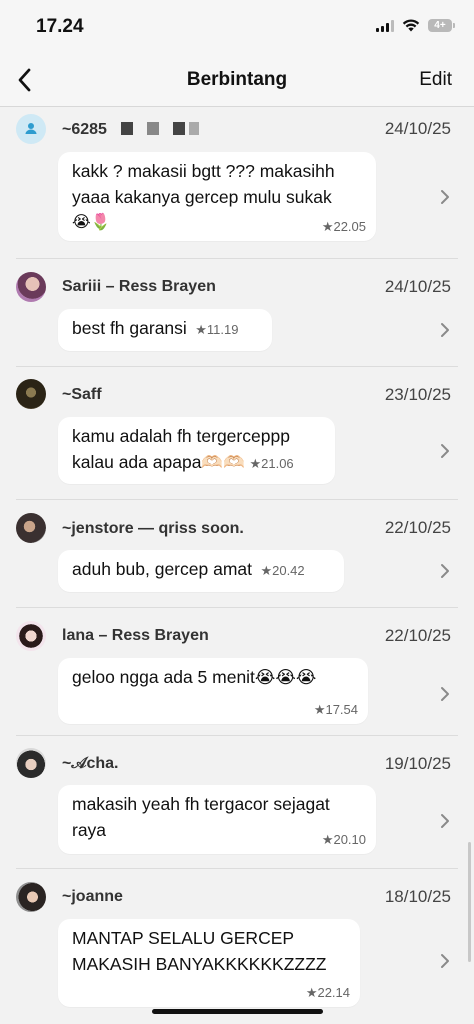 This screenshot has height=1024, width=474. What do you see at coordinates (199, 964) in the screenshot?
I see `message-text: MAKASIH BANYAKKKKKKZZZZ` at bounding box center [199, 964].